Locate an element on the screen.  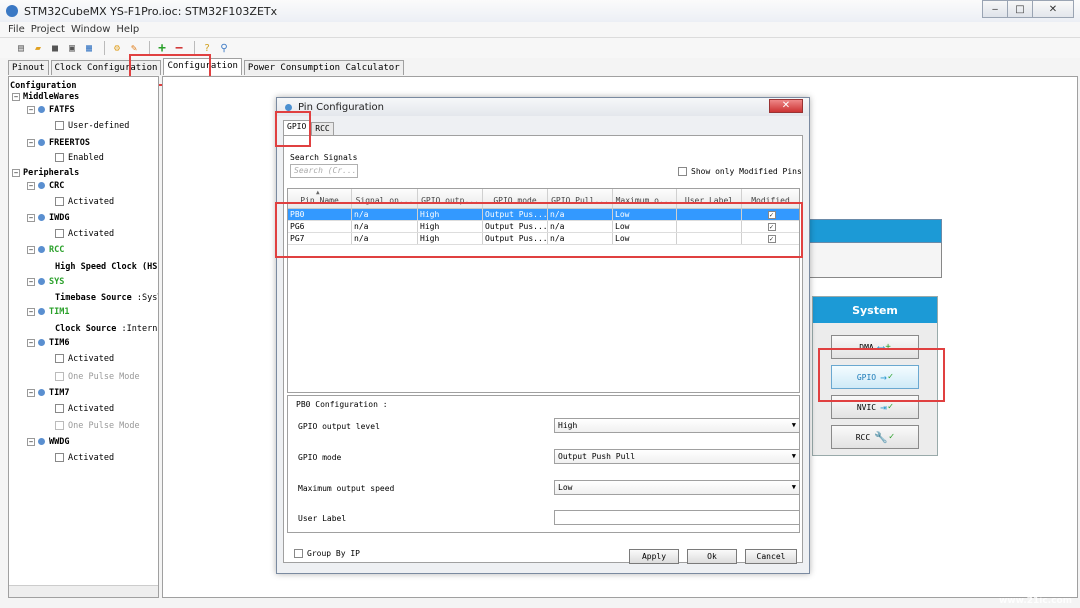
help-icon: ? is located at coordinates (207, 48).